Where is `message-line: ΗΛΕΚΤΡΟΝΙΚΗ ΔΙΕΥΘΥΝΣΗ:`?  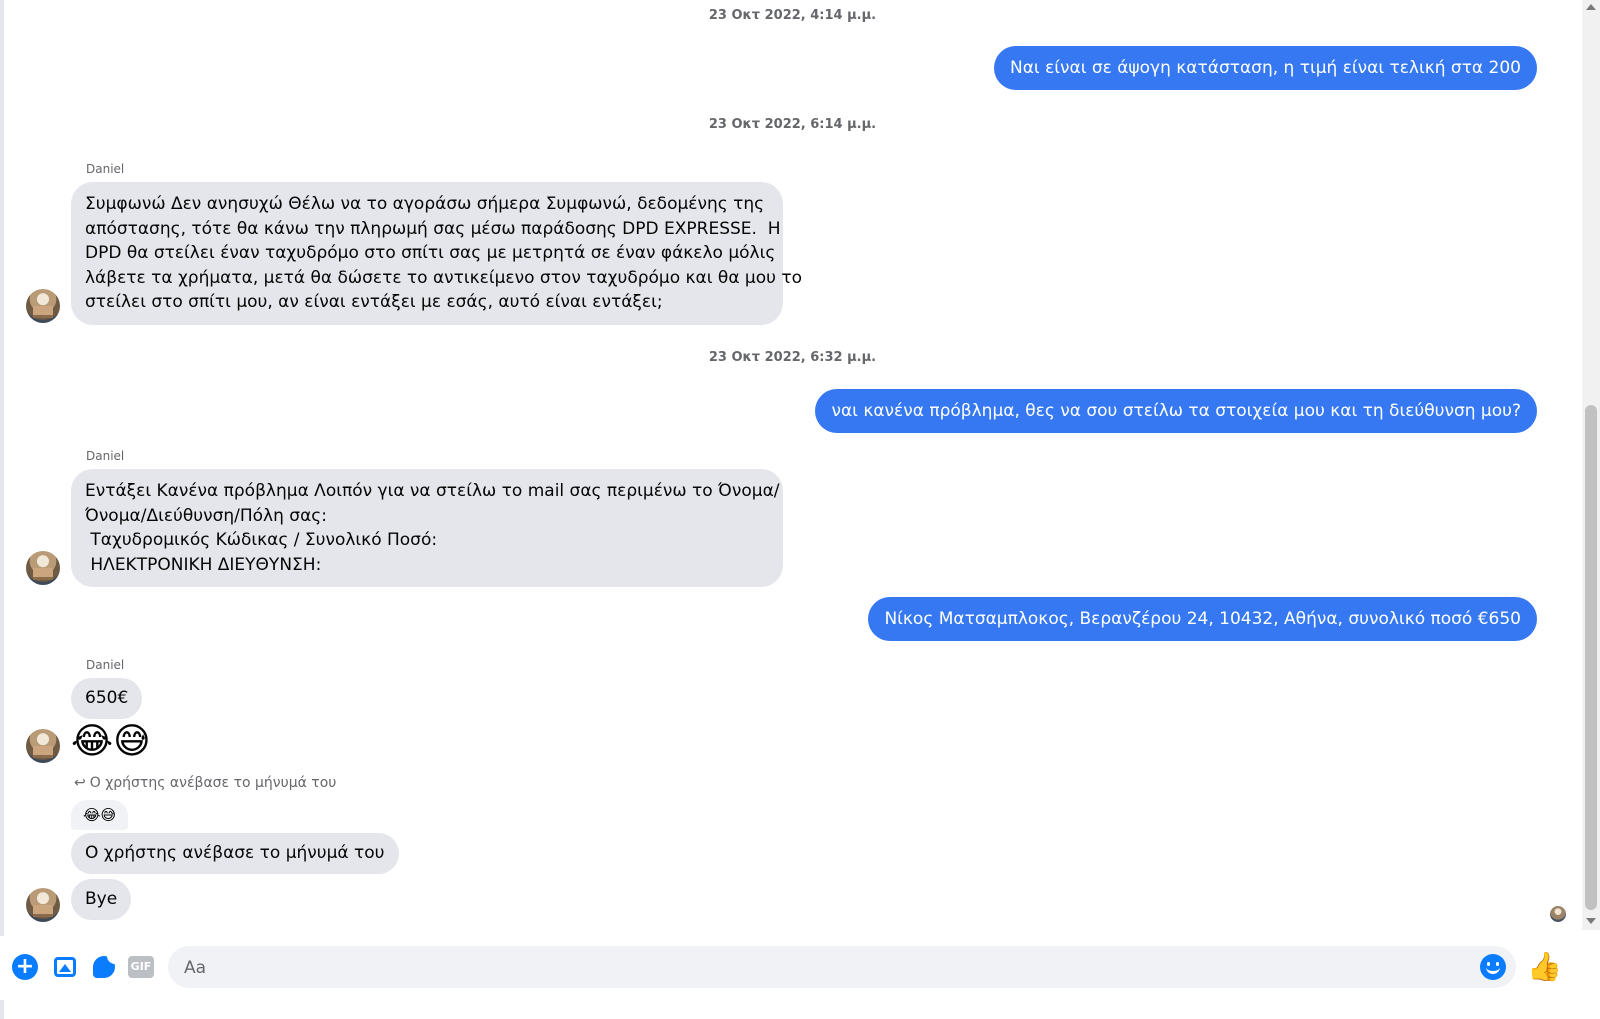
message-line: ΗΛΕΚΤΡΟΝΙΚΗ ΔΙΕΥΘΥΝΣΗ: is located at coordinates (203, 564).